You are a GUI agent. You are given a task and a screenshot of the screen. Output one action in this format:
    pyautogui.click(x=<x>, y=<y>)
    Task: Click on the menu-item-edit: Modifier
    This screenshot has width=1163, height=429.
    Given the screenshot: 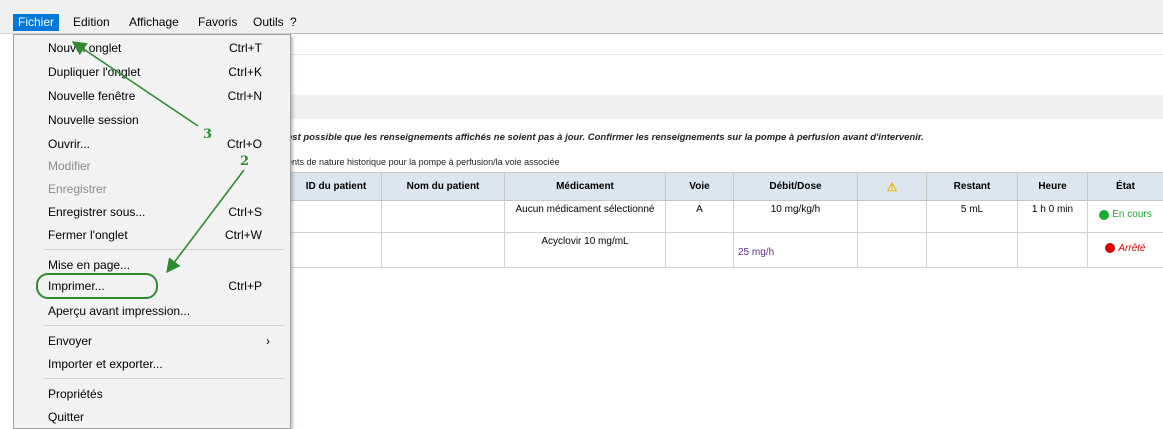 What is the action you would take?
    pyautogui.click(x=166, y=166)
    